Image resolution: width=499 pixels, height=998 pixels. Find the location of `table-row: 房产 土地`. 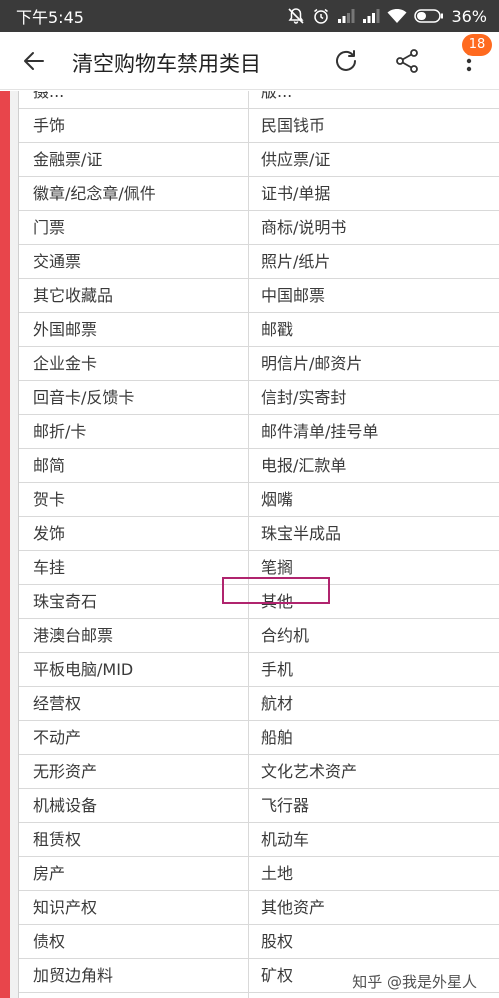

table-row: 房产 土地 is located at coordinates (259, 874).